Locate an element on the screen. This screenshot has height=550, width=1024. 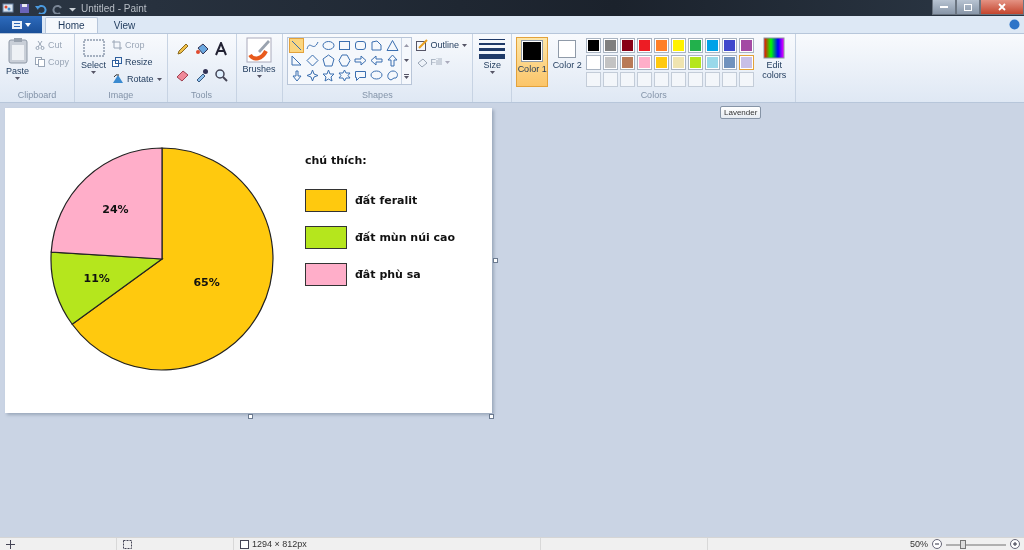
maximize-button is located at coordinates (968, 7).